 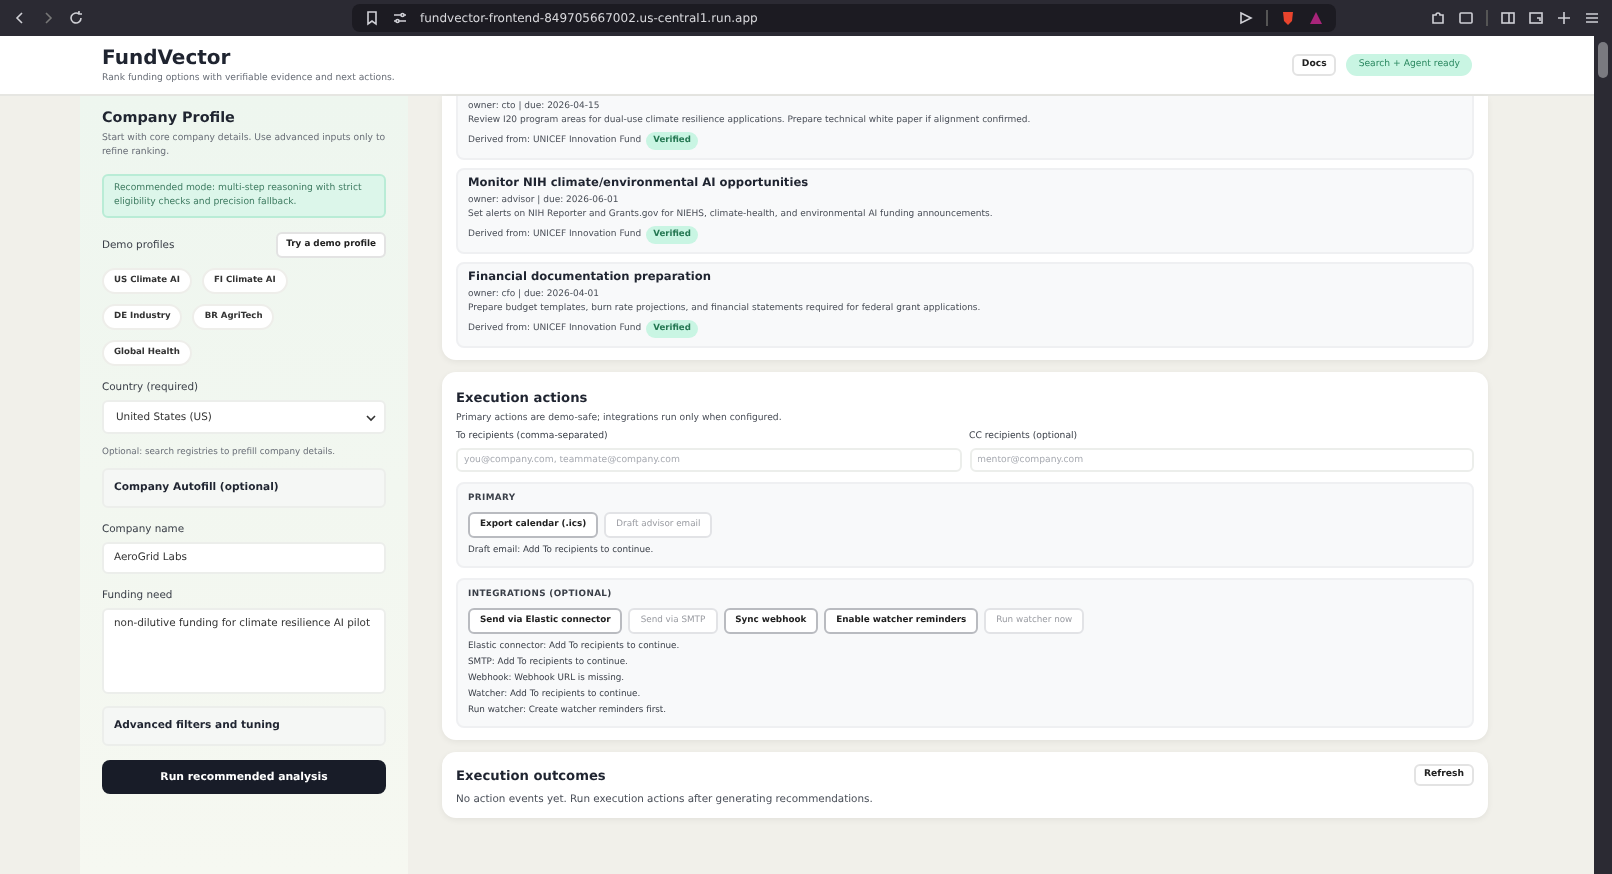 What do you see at coordinates (1316, 18) in the screenshot?
I see `triangle-icon` at bounding box center [1316, 18].